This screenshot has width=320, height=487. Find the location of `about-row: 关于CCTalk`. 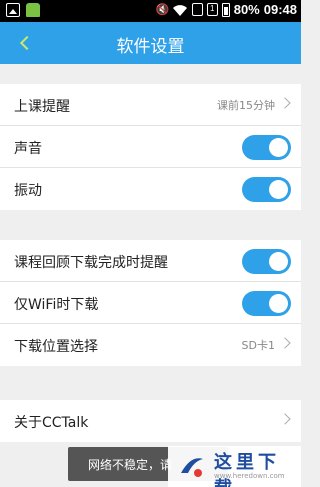

about-row: 关于CCTalk is located at coordinates (150, 421).